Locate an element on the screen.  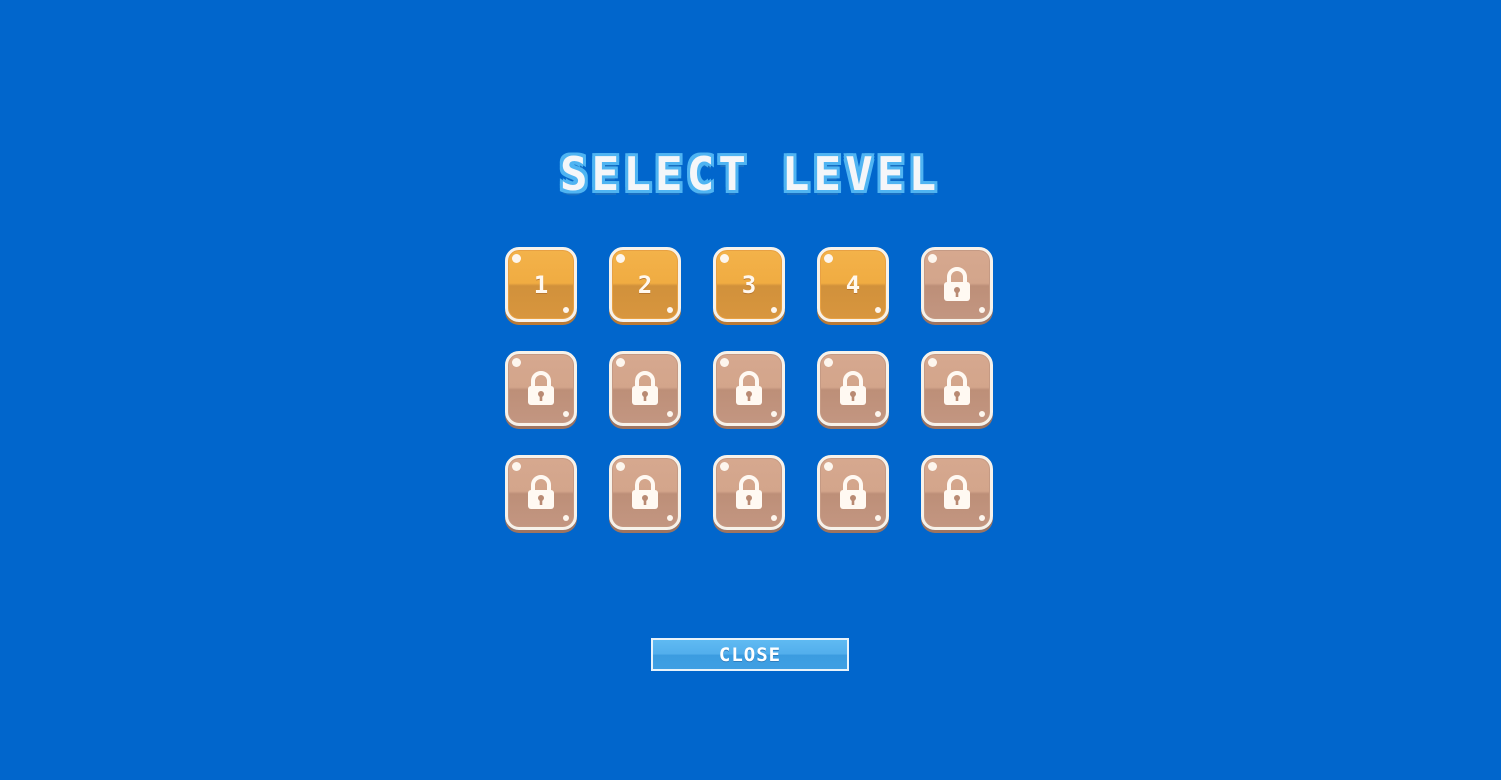
level-number: 4 is located at coordinates (853, 284).